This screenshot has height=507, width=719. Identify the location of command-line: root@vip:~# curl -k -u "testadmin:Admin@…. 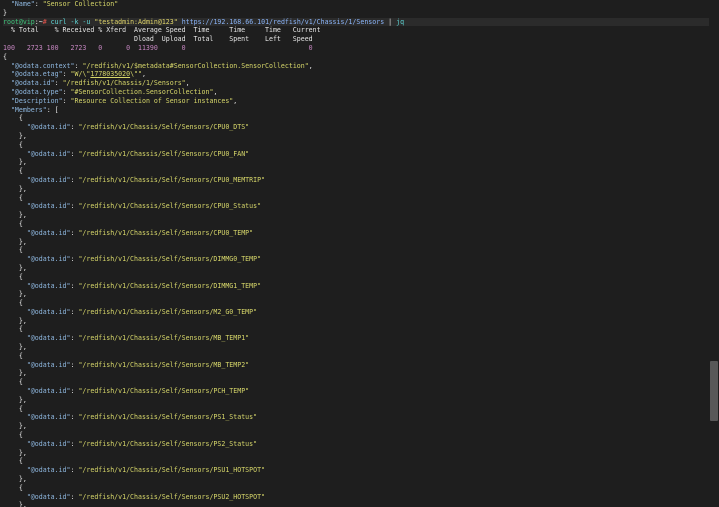
(356, 22).